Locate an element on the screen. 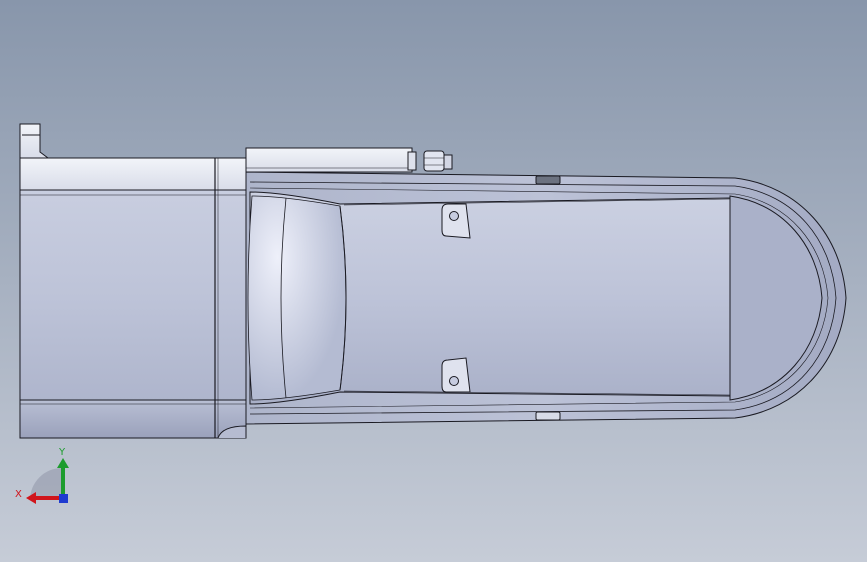 Image resolution: width=867 pixels, height=562 pixels. triad-z-axis is located at coordinates (63, 498).